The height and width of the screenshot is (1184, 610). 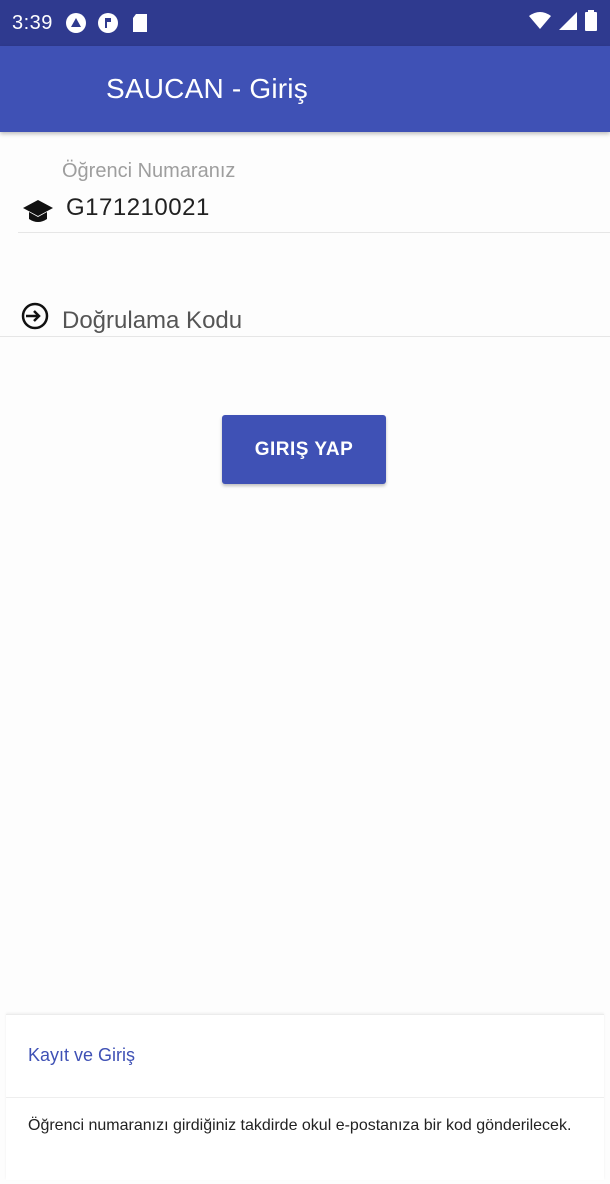 What do you see at coordinates (76, 23) in the screenshot?
I see `vpn-icon` at bounding box center [76, 23].